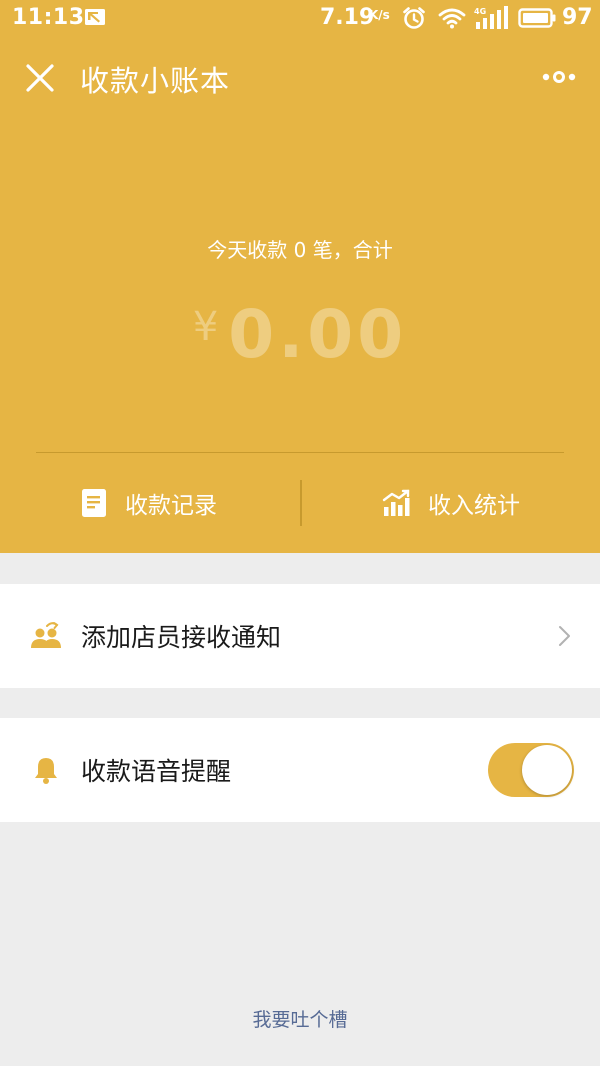 This screenshot has height=1066, width=600. I want to click on income-stats-label: 收入统计, so click(474, 506).